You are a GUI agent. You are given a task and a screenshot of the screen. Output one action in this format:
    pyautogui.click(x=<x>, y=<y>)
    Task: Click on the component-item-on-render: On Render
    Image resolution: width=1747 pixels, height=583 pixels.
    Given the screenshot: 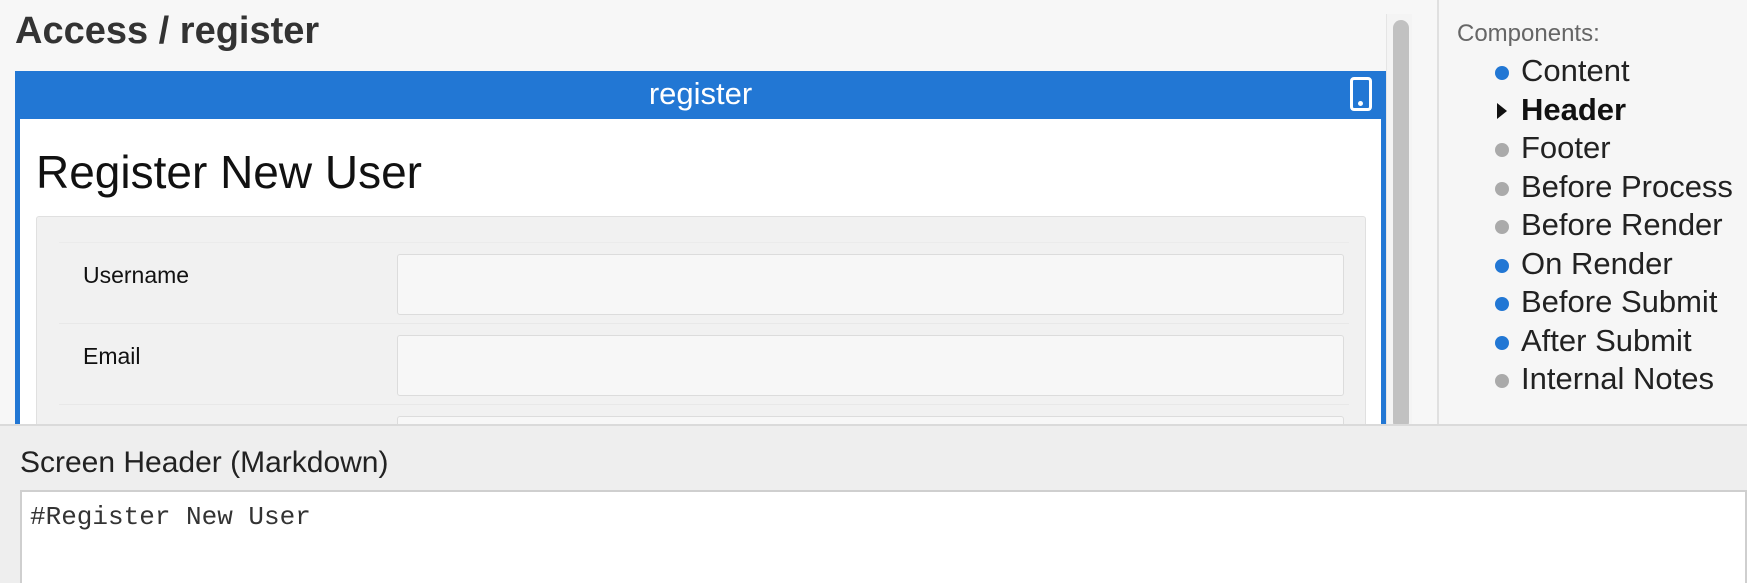 What is the action you would take?
    pyautogui.click(x=1612, y=264)
    